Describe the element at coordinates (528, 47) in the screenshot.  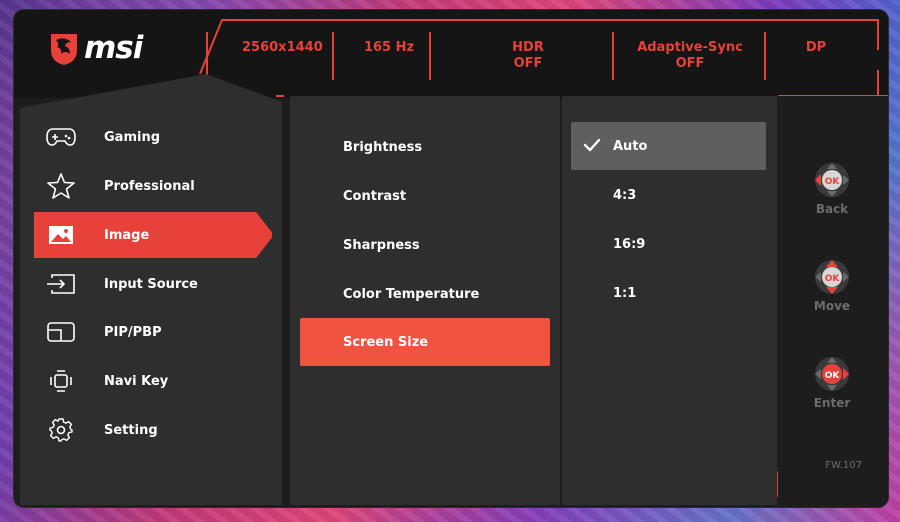
I see `status-hdr-label: HDR` at that location.